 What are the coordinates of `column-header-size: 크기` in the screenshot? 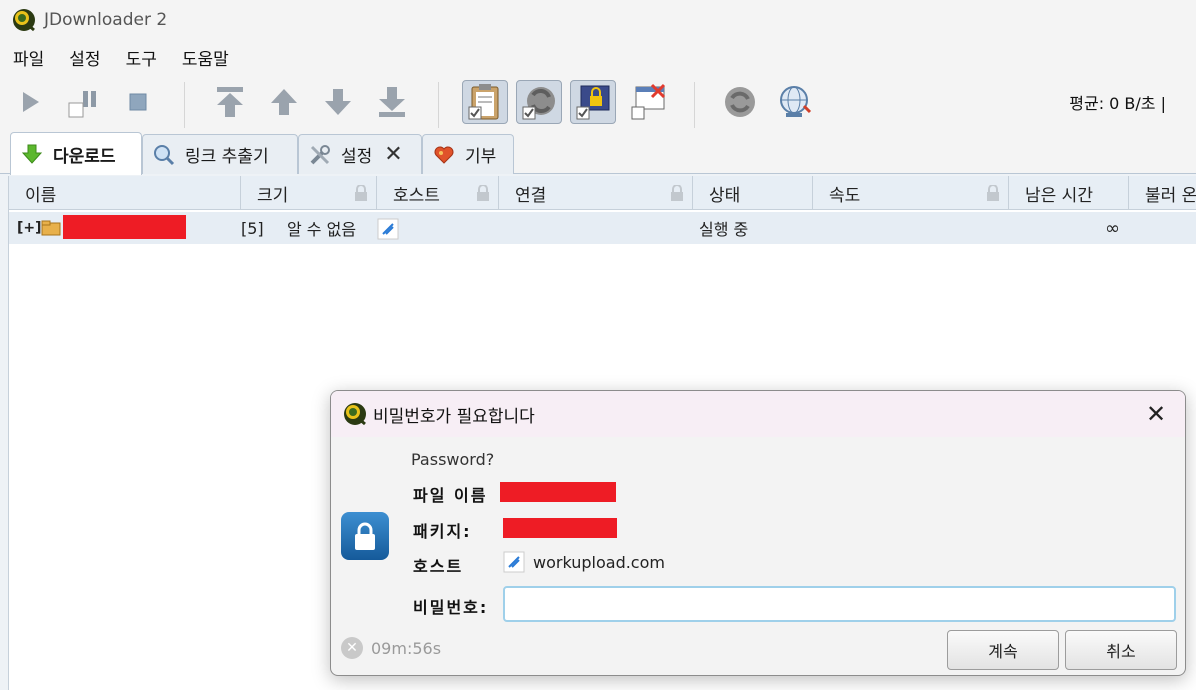 It's located at (309, 193).